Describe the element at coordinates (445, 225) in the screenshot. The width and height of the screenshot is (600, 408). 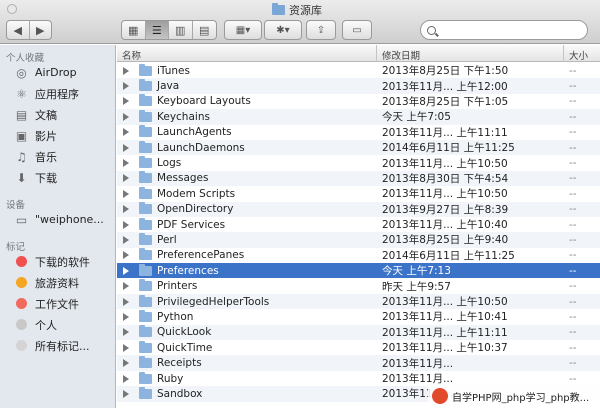
I see `file-date: 2013年11月... 上午10:40` at that location.